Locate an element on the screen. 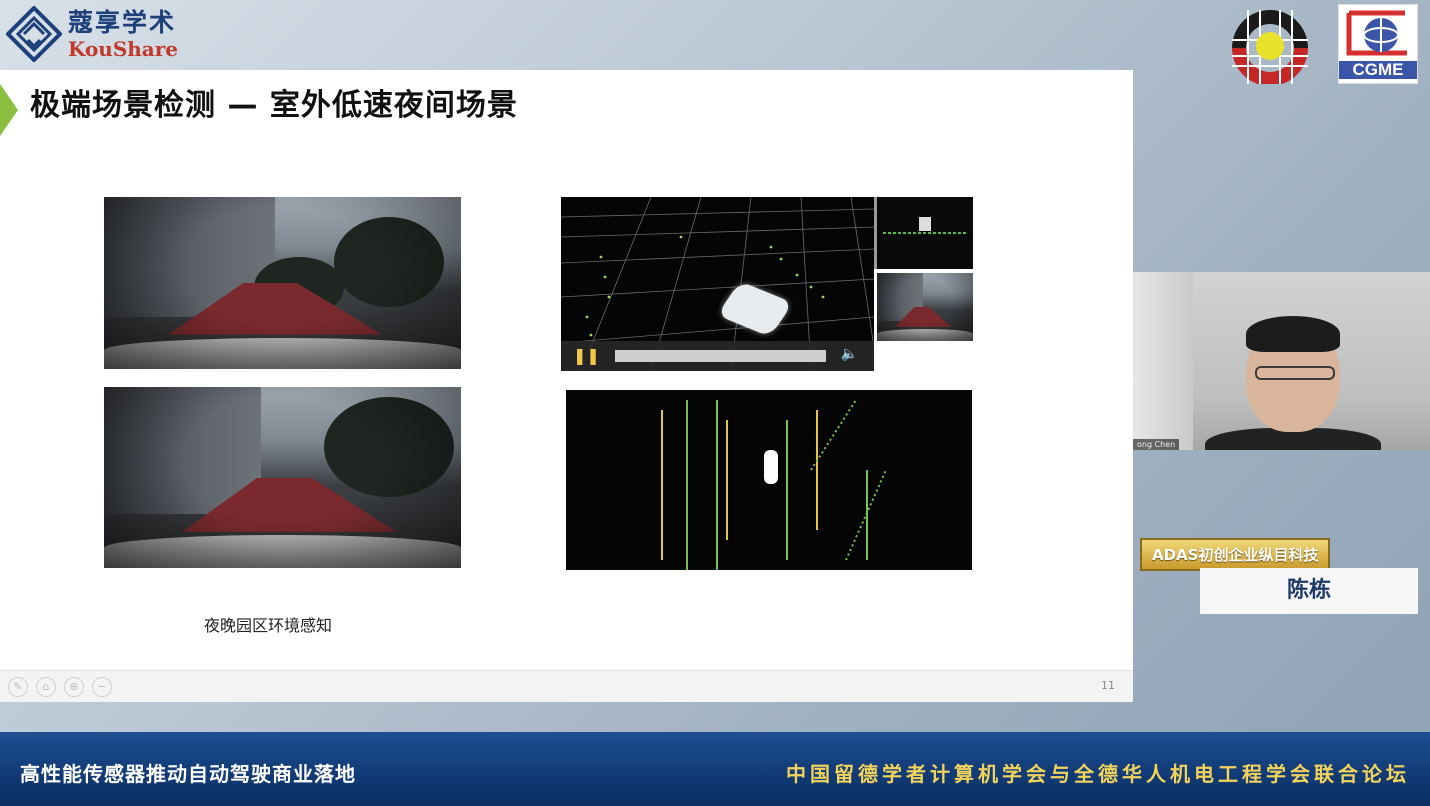 This screenshot has height=806, width=1430. glasses-icon is located at coordinates (1295, 373).